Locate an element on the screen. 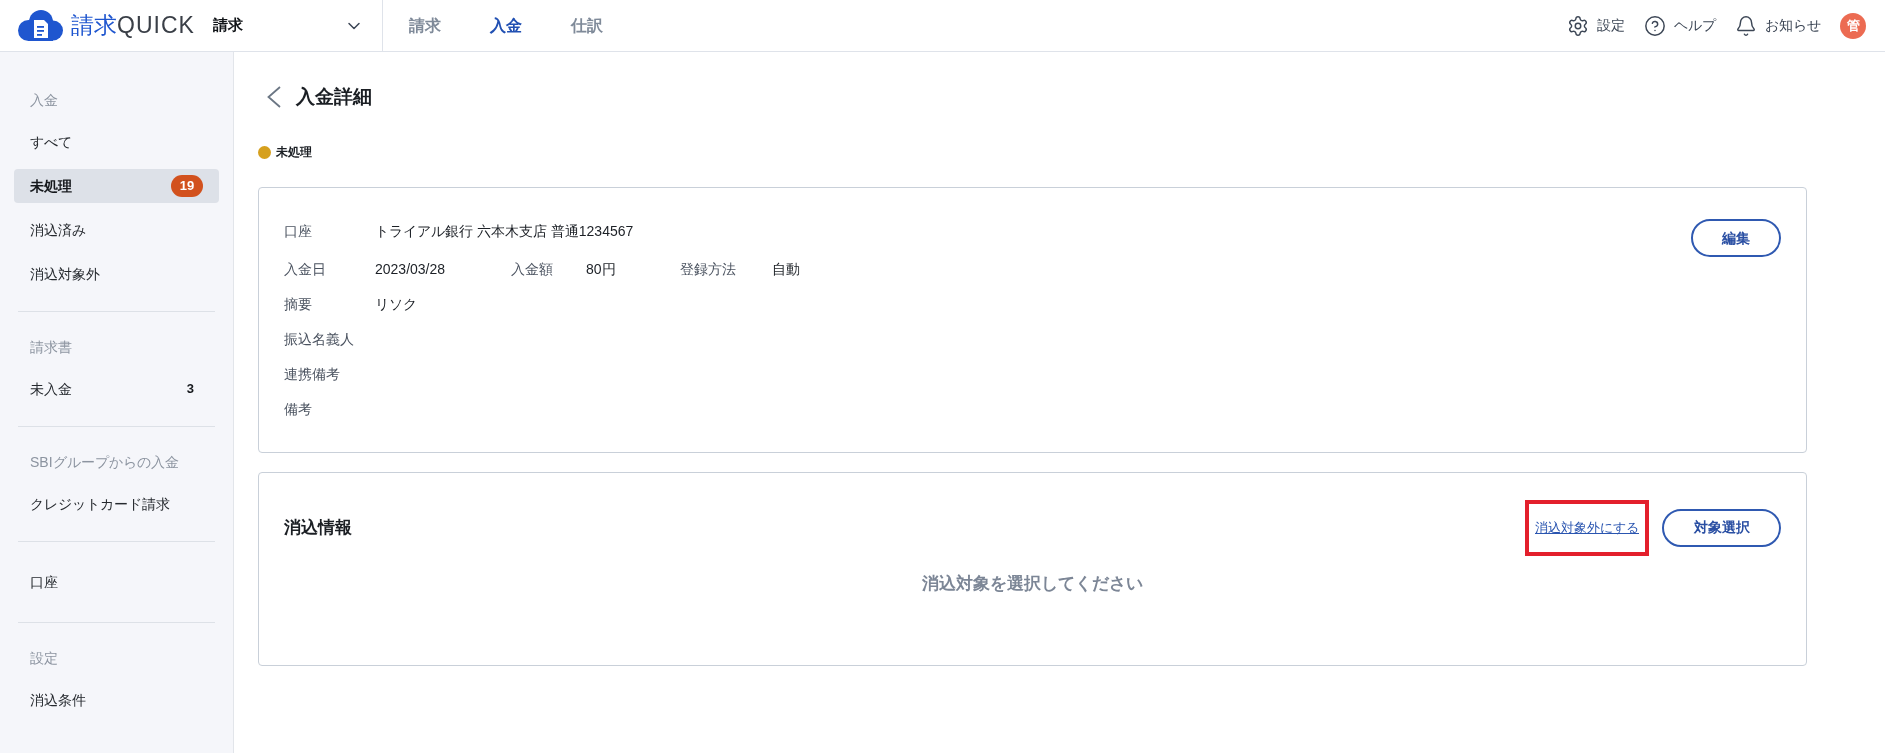  logo-text: 請求QUICK is located at coordinates (133, 25).